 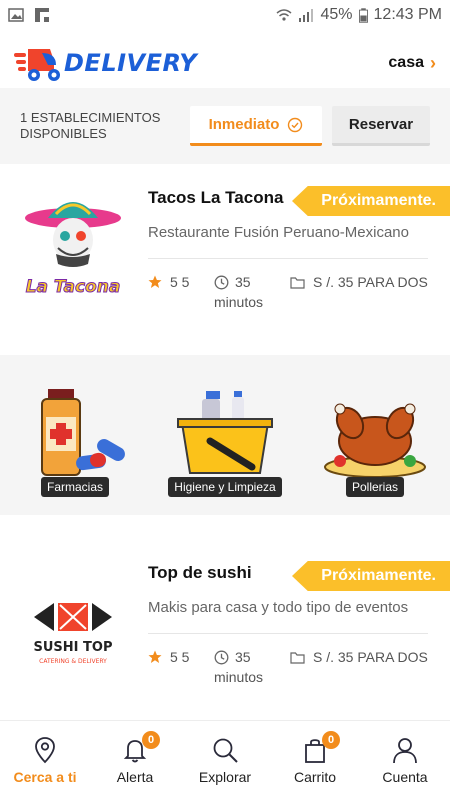 What do you see at coordinates (375, 487) in the screenshot?
I see `category-label: Pollerias` at bounding box center [375, 487].